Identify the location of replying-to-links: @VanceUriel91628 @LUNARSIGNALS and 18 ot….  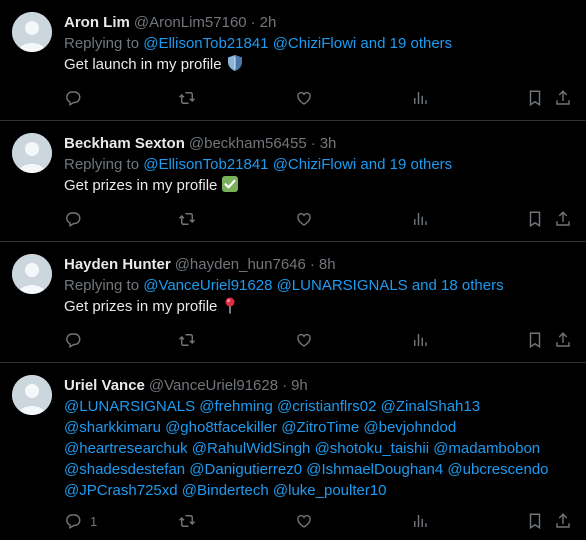
(323, 285).